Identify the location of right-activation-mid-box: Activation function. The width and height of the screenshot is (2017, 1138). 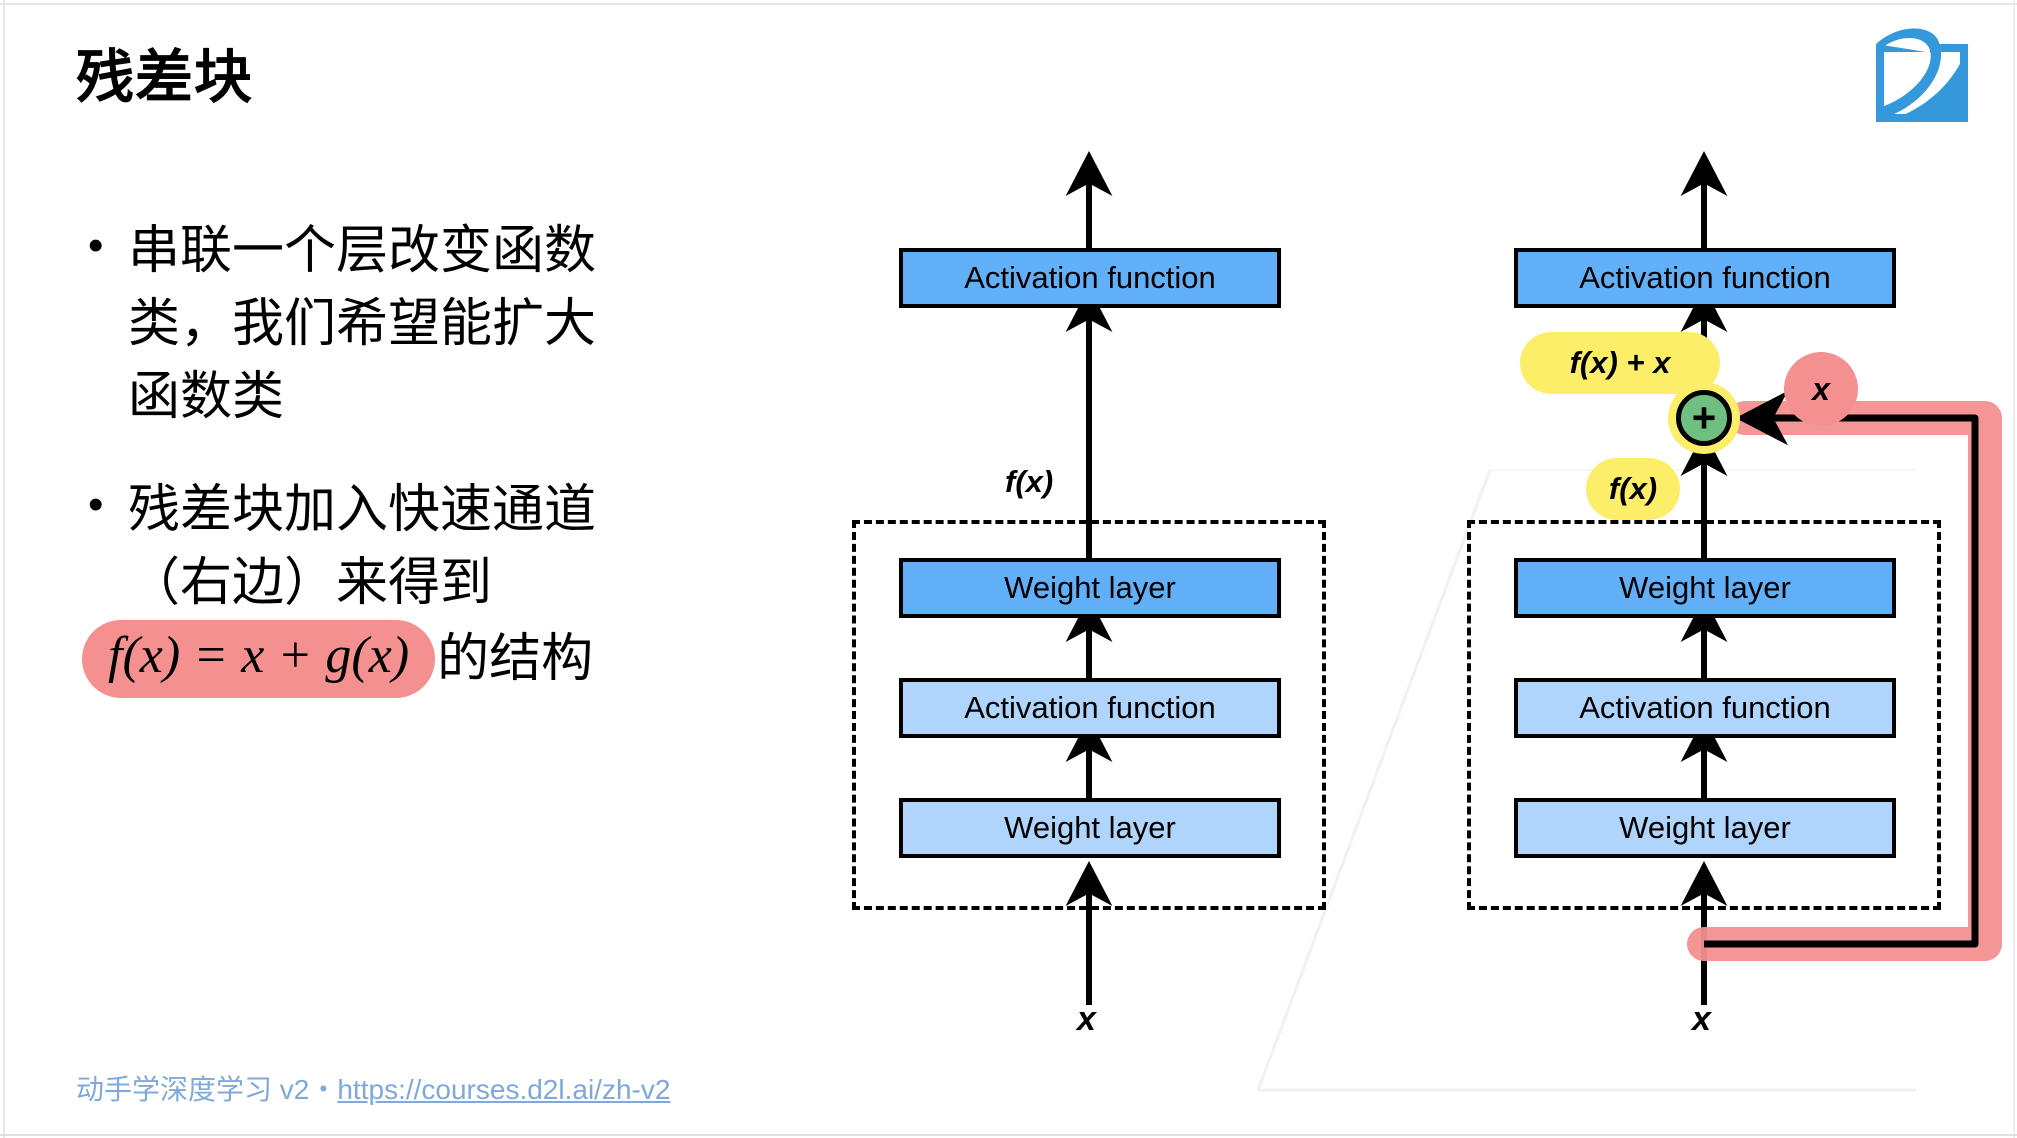
(1705, 708).